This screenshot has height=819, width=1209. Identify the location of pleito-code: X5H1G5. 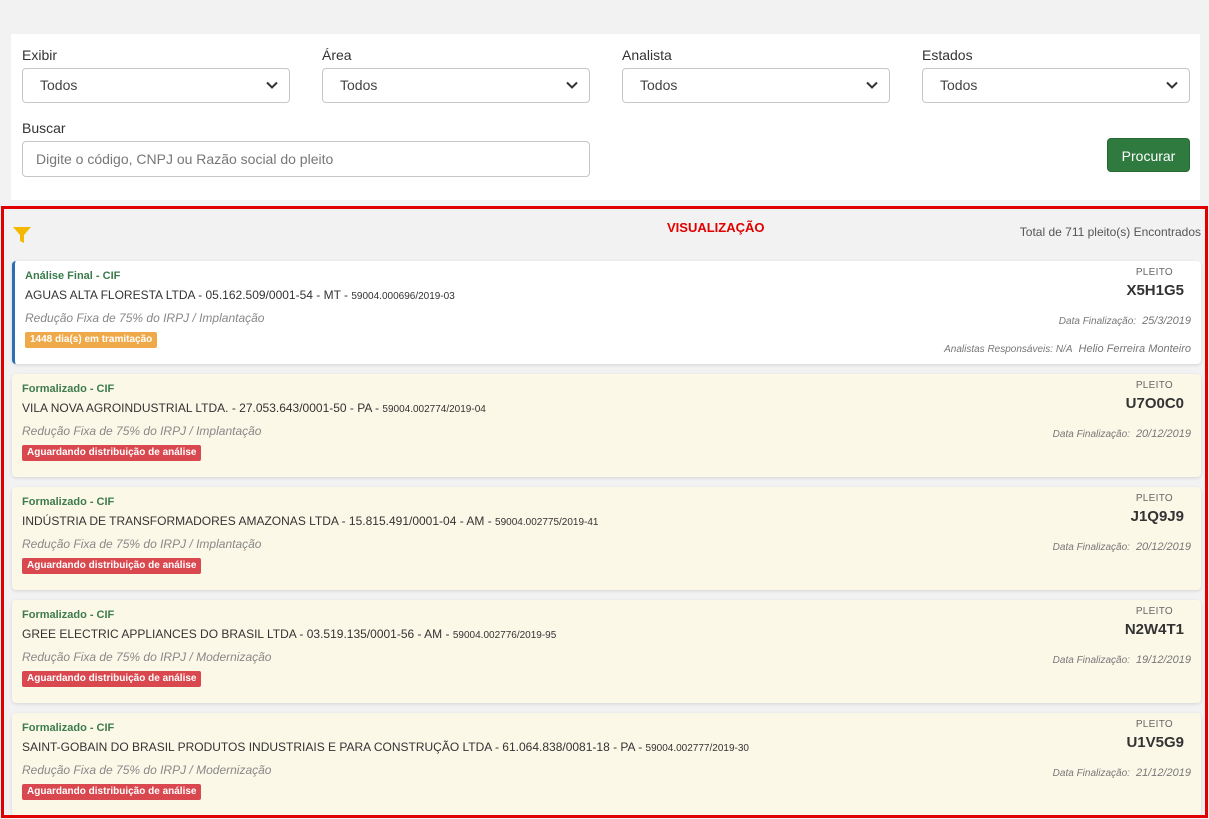
(1155, 290).